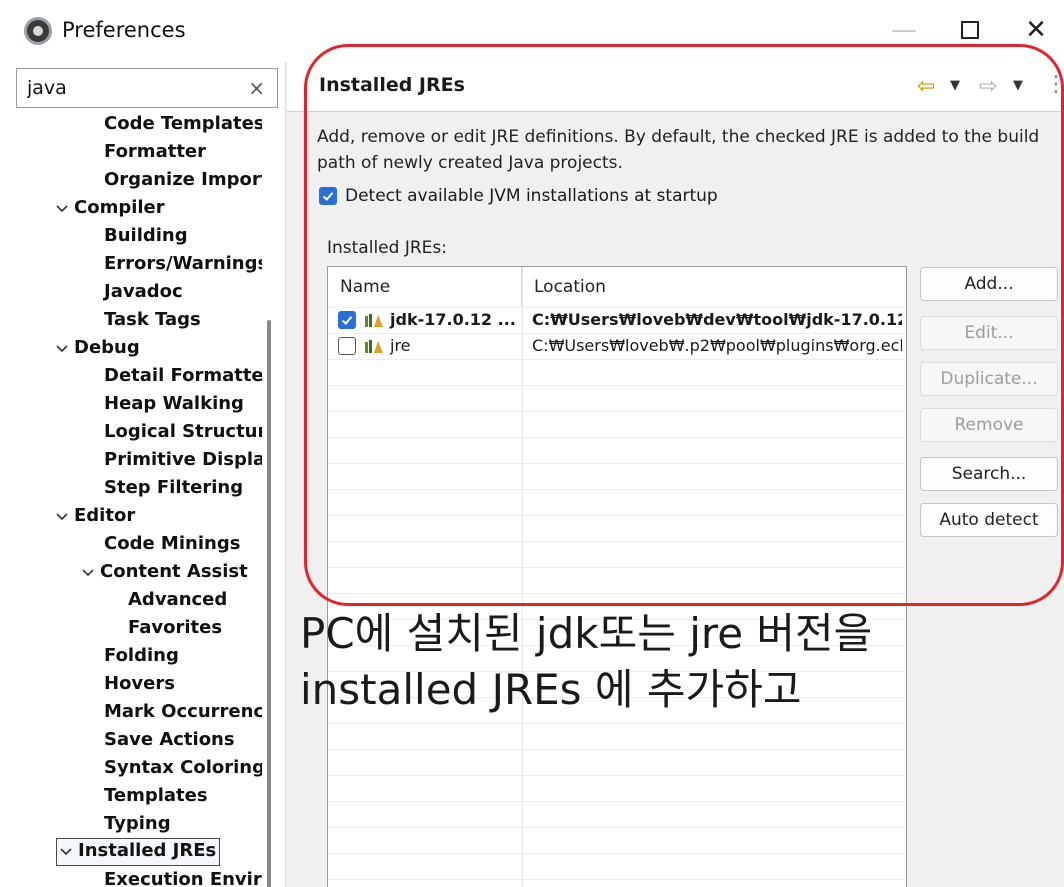  What do you see at coordinates (926, 86) in the screenshot?
I see `back-arrow-icon: ⇦` at bounding box center [926, 86].